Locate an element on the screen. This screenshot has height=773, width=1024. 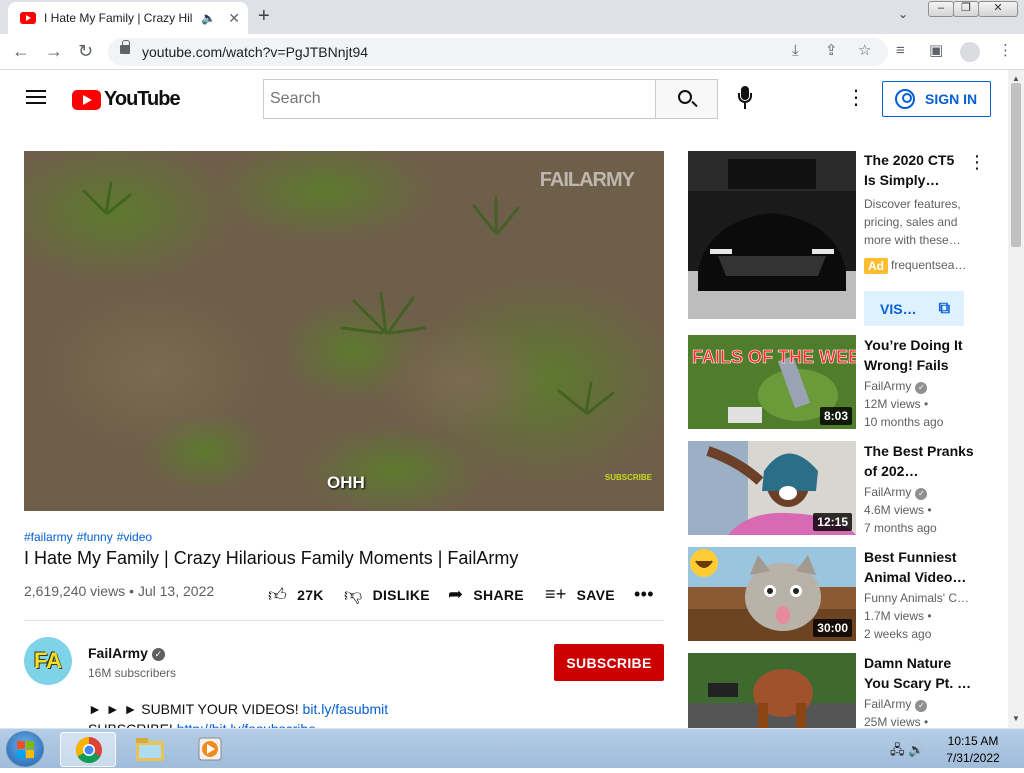
dislike-button: 👎︎ DISLIKE is located at coordinates (387, 595).